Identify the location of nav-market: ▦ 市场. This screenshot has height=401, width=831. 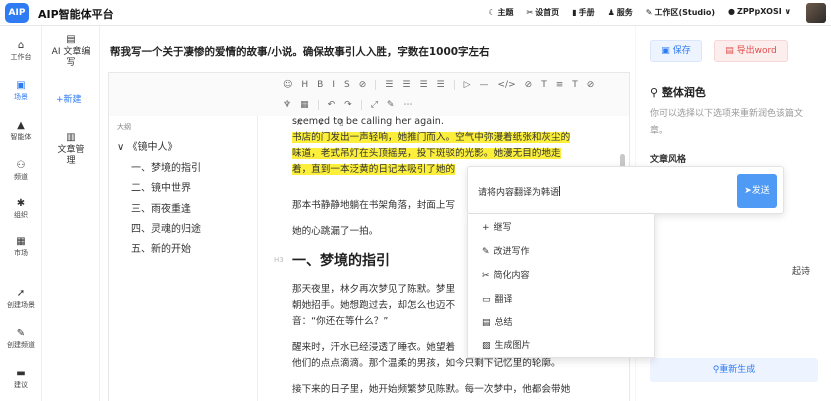
(21, 247).